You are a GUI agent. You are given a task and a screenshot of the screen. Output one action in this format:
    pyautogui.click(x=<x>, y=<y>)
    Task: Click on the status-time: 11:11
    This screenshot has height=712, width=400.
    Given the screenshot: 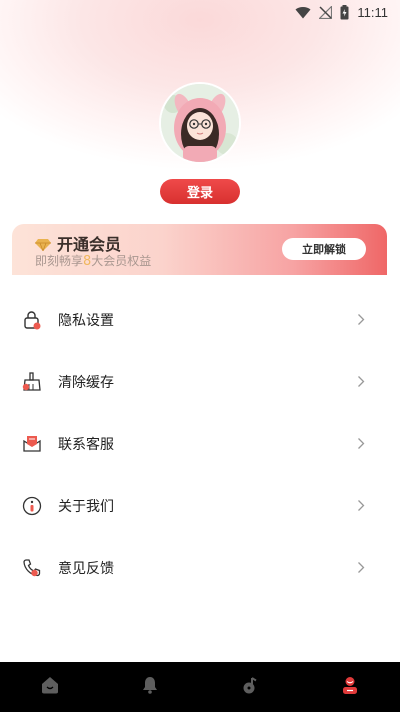 What is the action you would take?
    pyautogui.click(x=372, y=12)
    